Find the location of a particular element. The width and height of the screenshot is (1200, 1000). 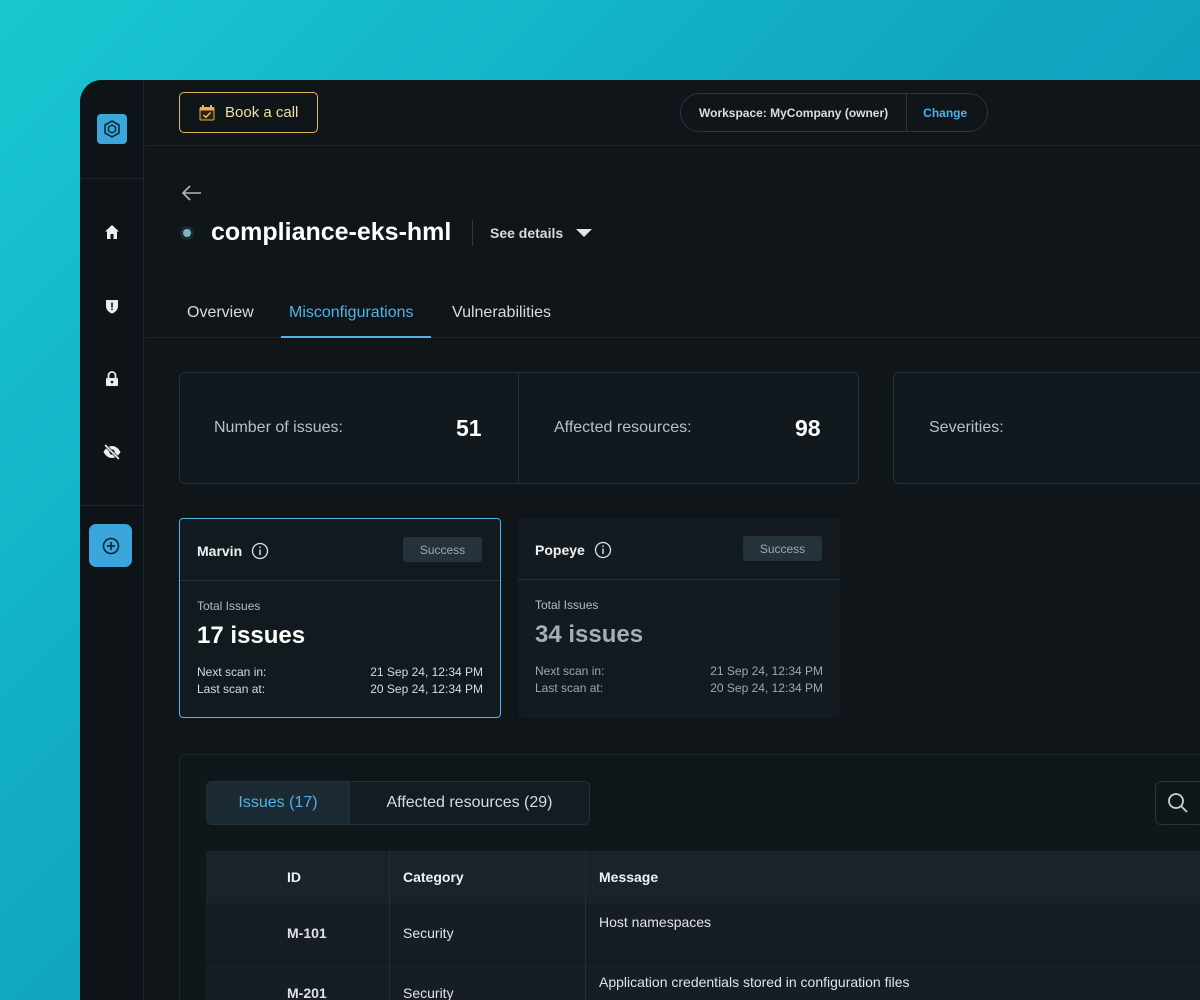

issues-count-cell: Number of issues: 51 is located at coordinates (349, 428).